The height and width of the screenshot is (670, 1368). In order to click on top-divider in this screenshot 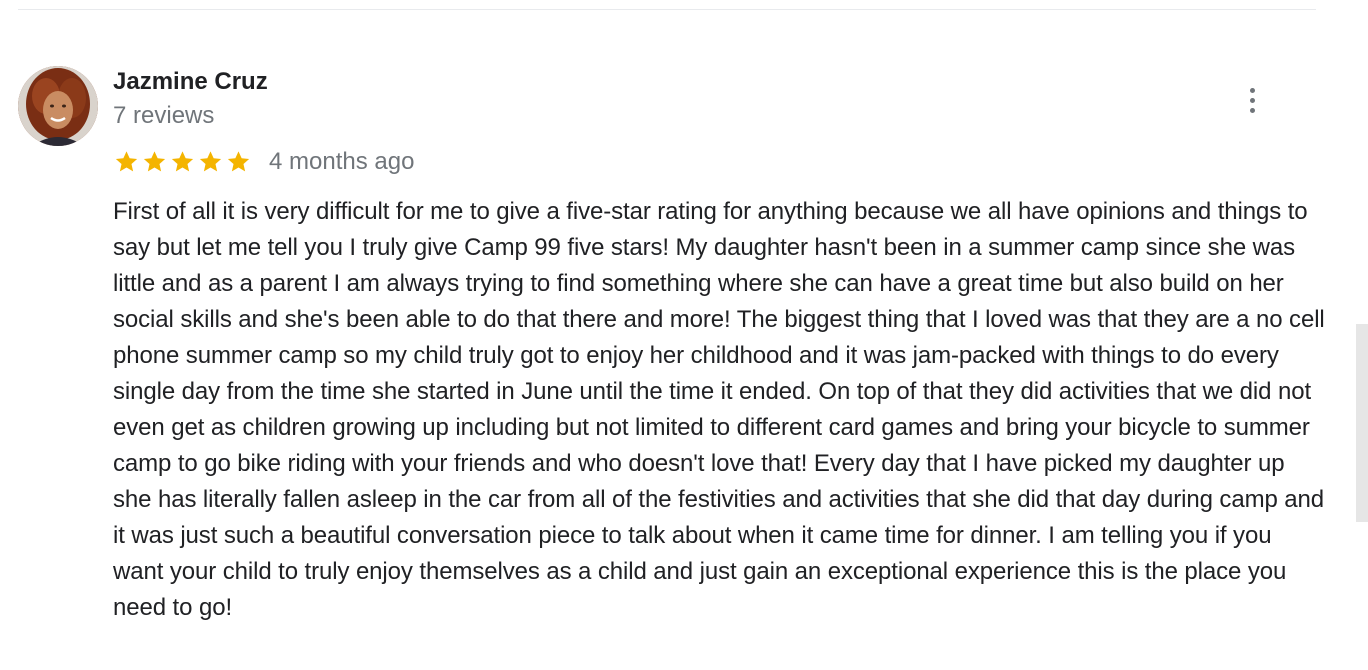, I will do `click(667, 9)`.